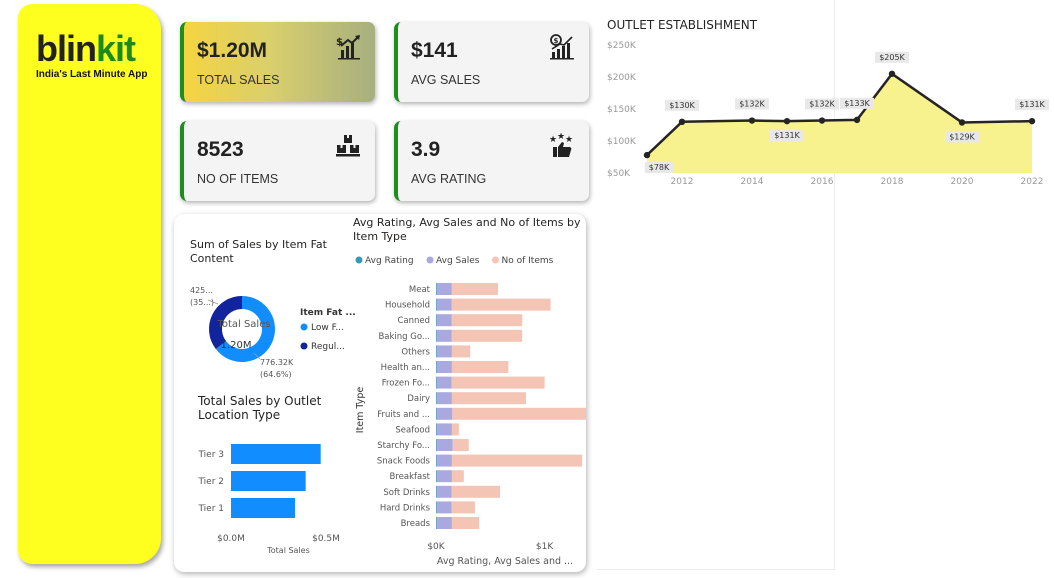 The image size is (1054, 578). What do you see at coordinates (491, 62) in the screenshot?
I see `kpi-avg-sales: $141 AVG SALES $` at bounding box center [491, 62].